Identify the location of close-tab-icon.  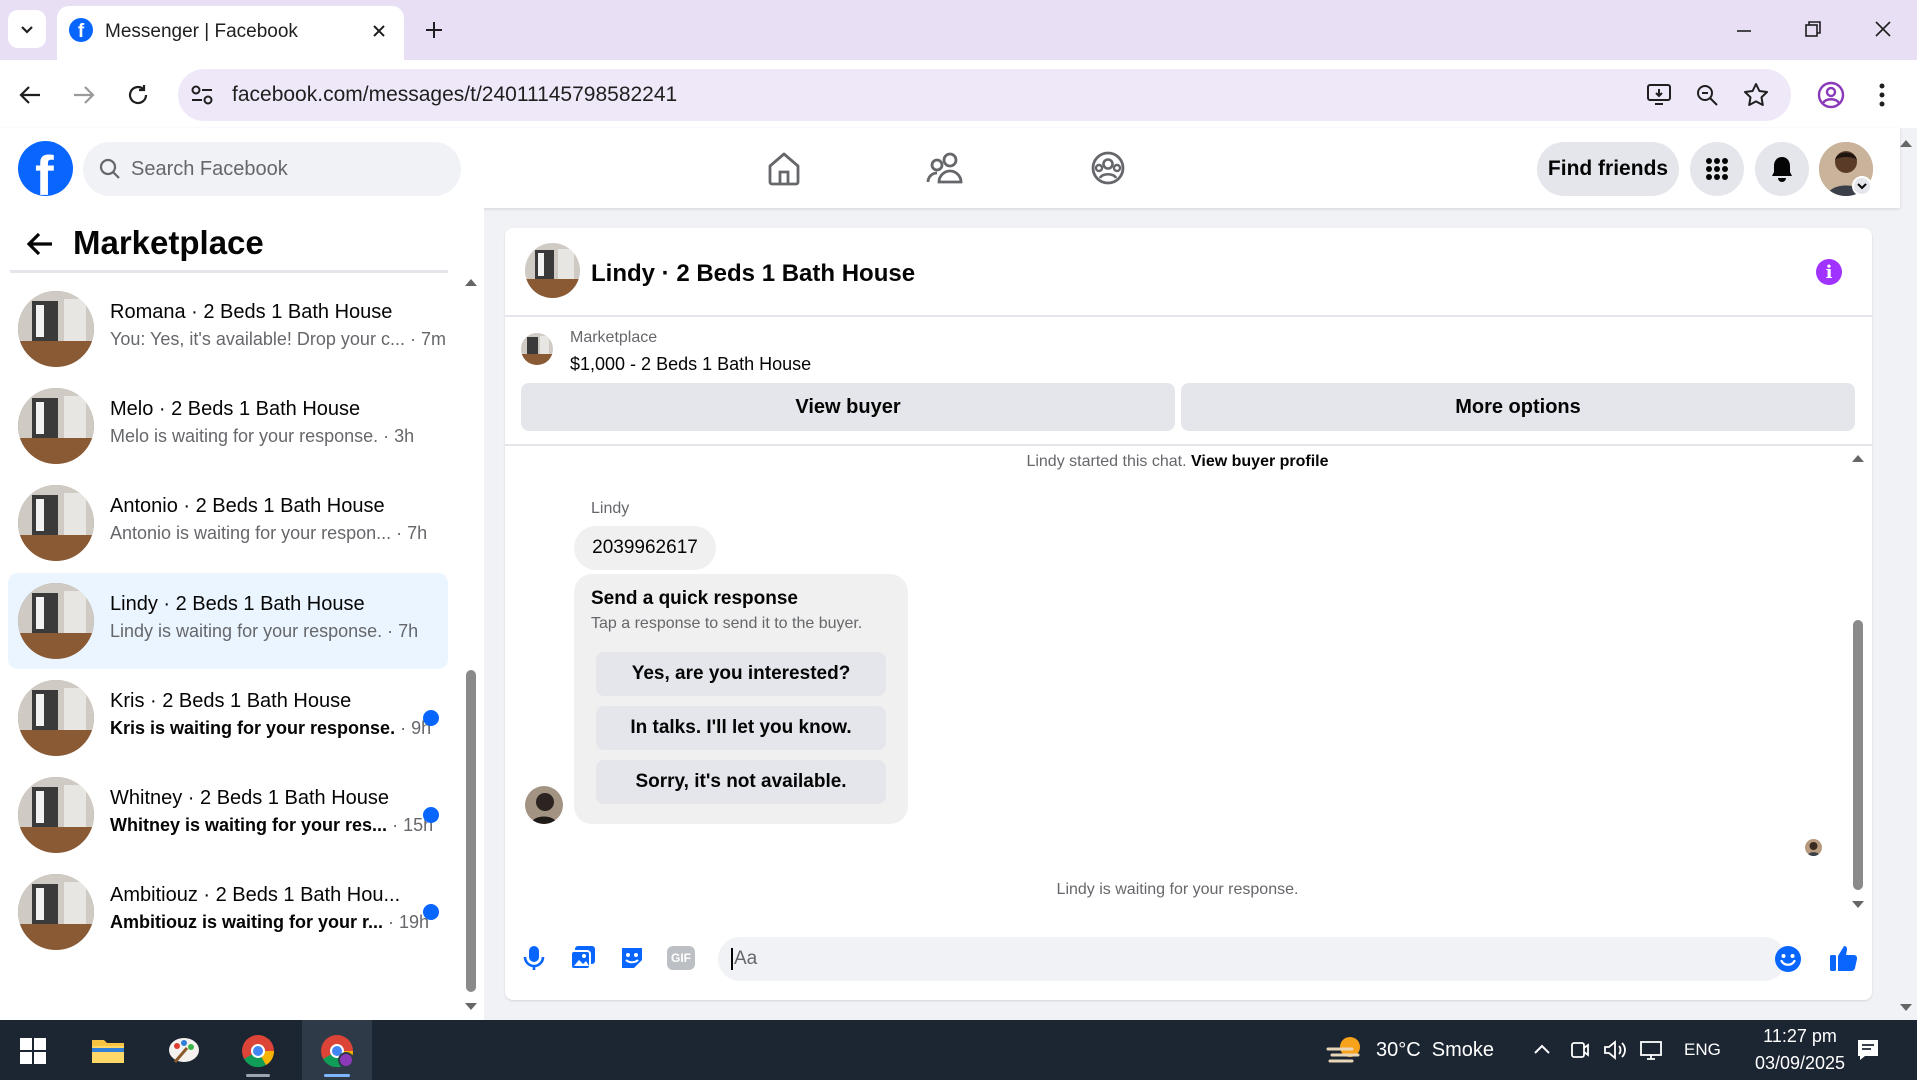
(379, 31).